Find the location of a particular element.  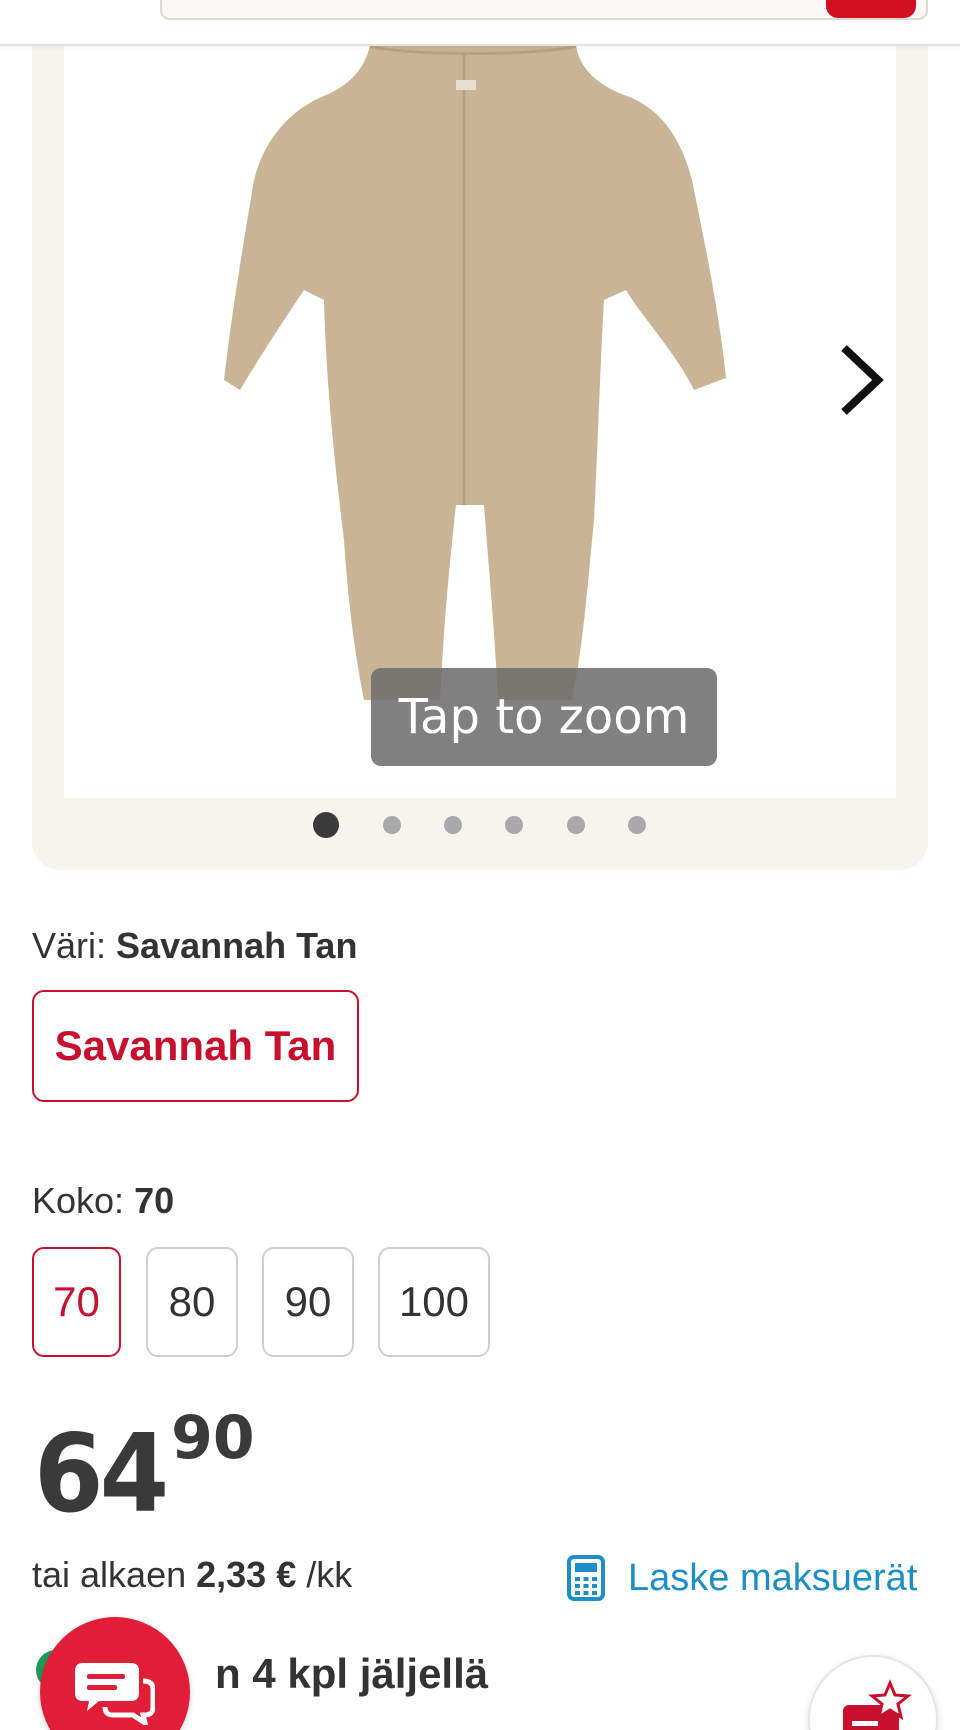

search-input is located at coordinates (544, 10).